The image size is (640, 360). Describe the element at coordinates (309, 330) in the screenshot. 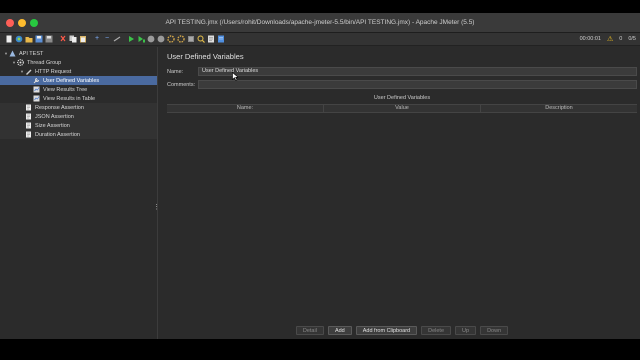

I see `detail-button: Detail` at that location.